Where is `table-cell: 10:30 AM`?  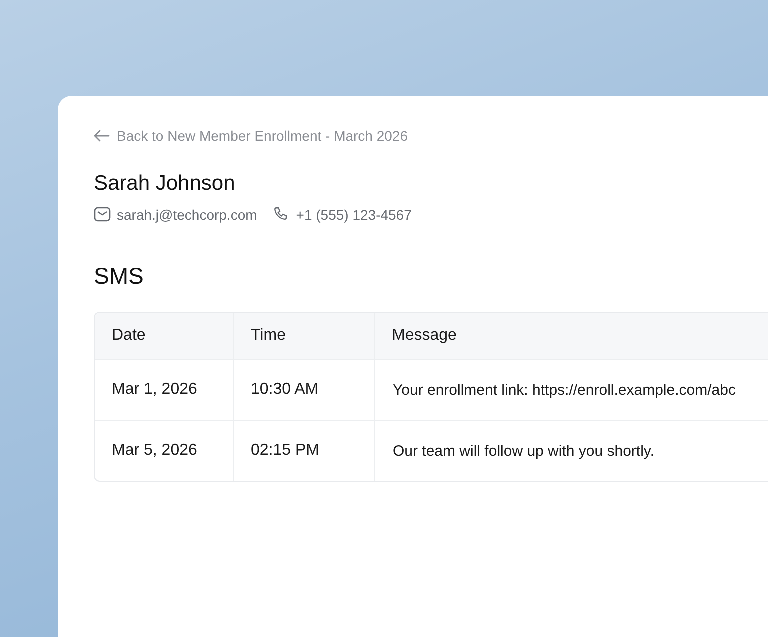 table-cell: 10:30 AM is located at coordinates (303, 390).